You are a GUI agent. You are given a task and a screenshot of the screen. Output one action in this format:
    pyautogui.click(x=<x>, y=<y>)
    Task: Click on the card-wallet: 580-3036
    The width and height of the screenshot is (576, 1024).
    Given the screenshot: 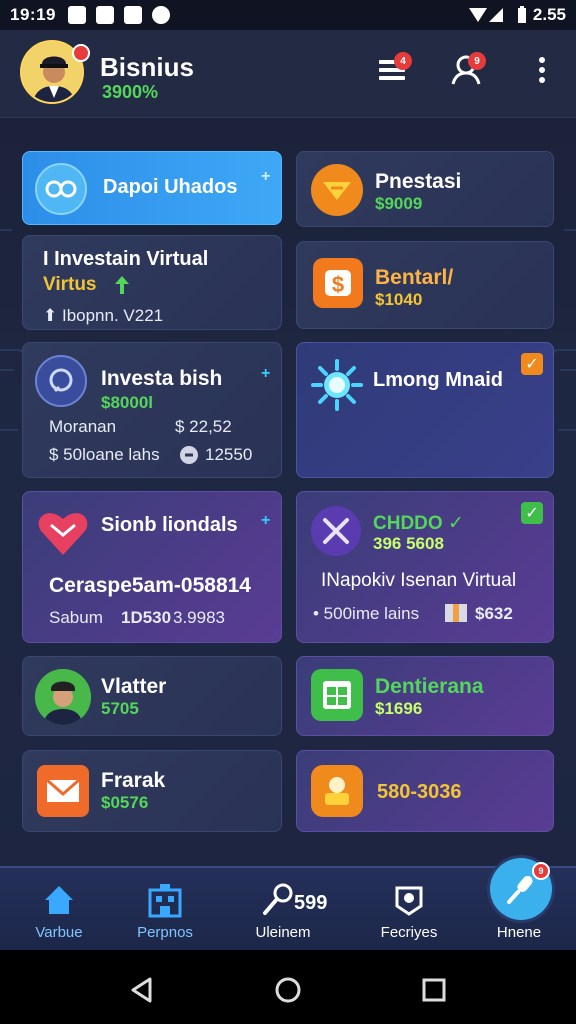 What is the action you would take?
    pyautogui.click(x=425, y=791)
    